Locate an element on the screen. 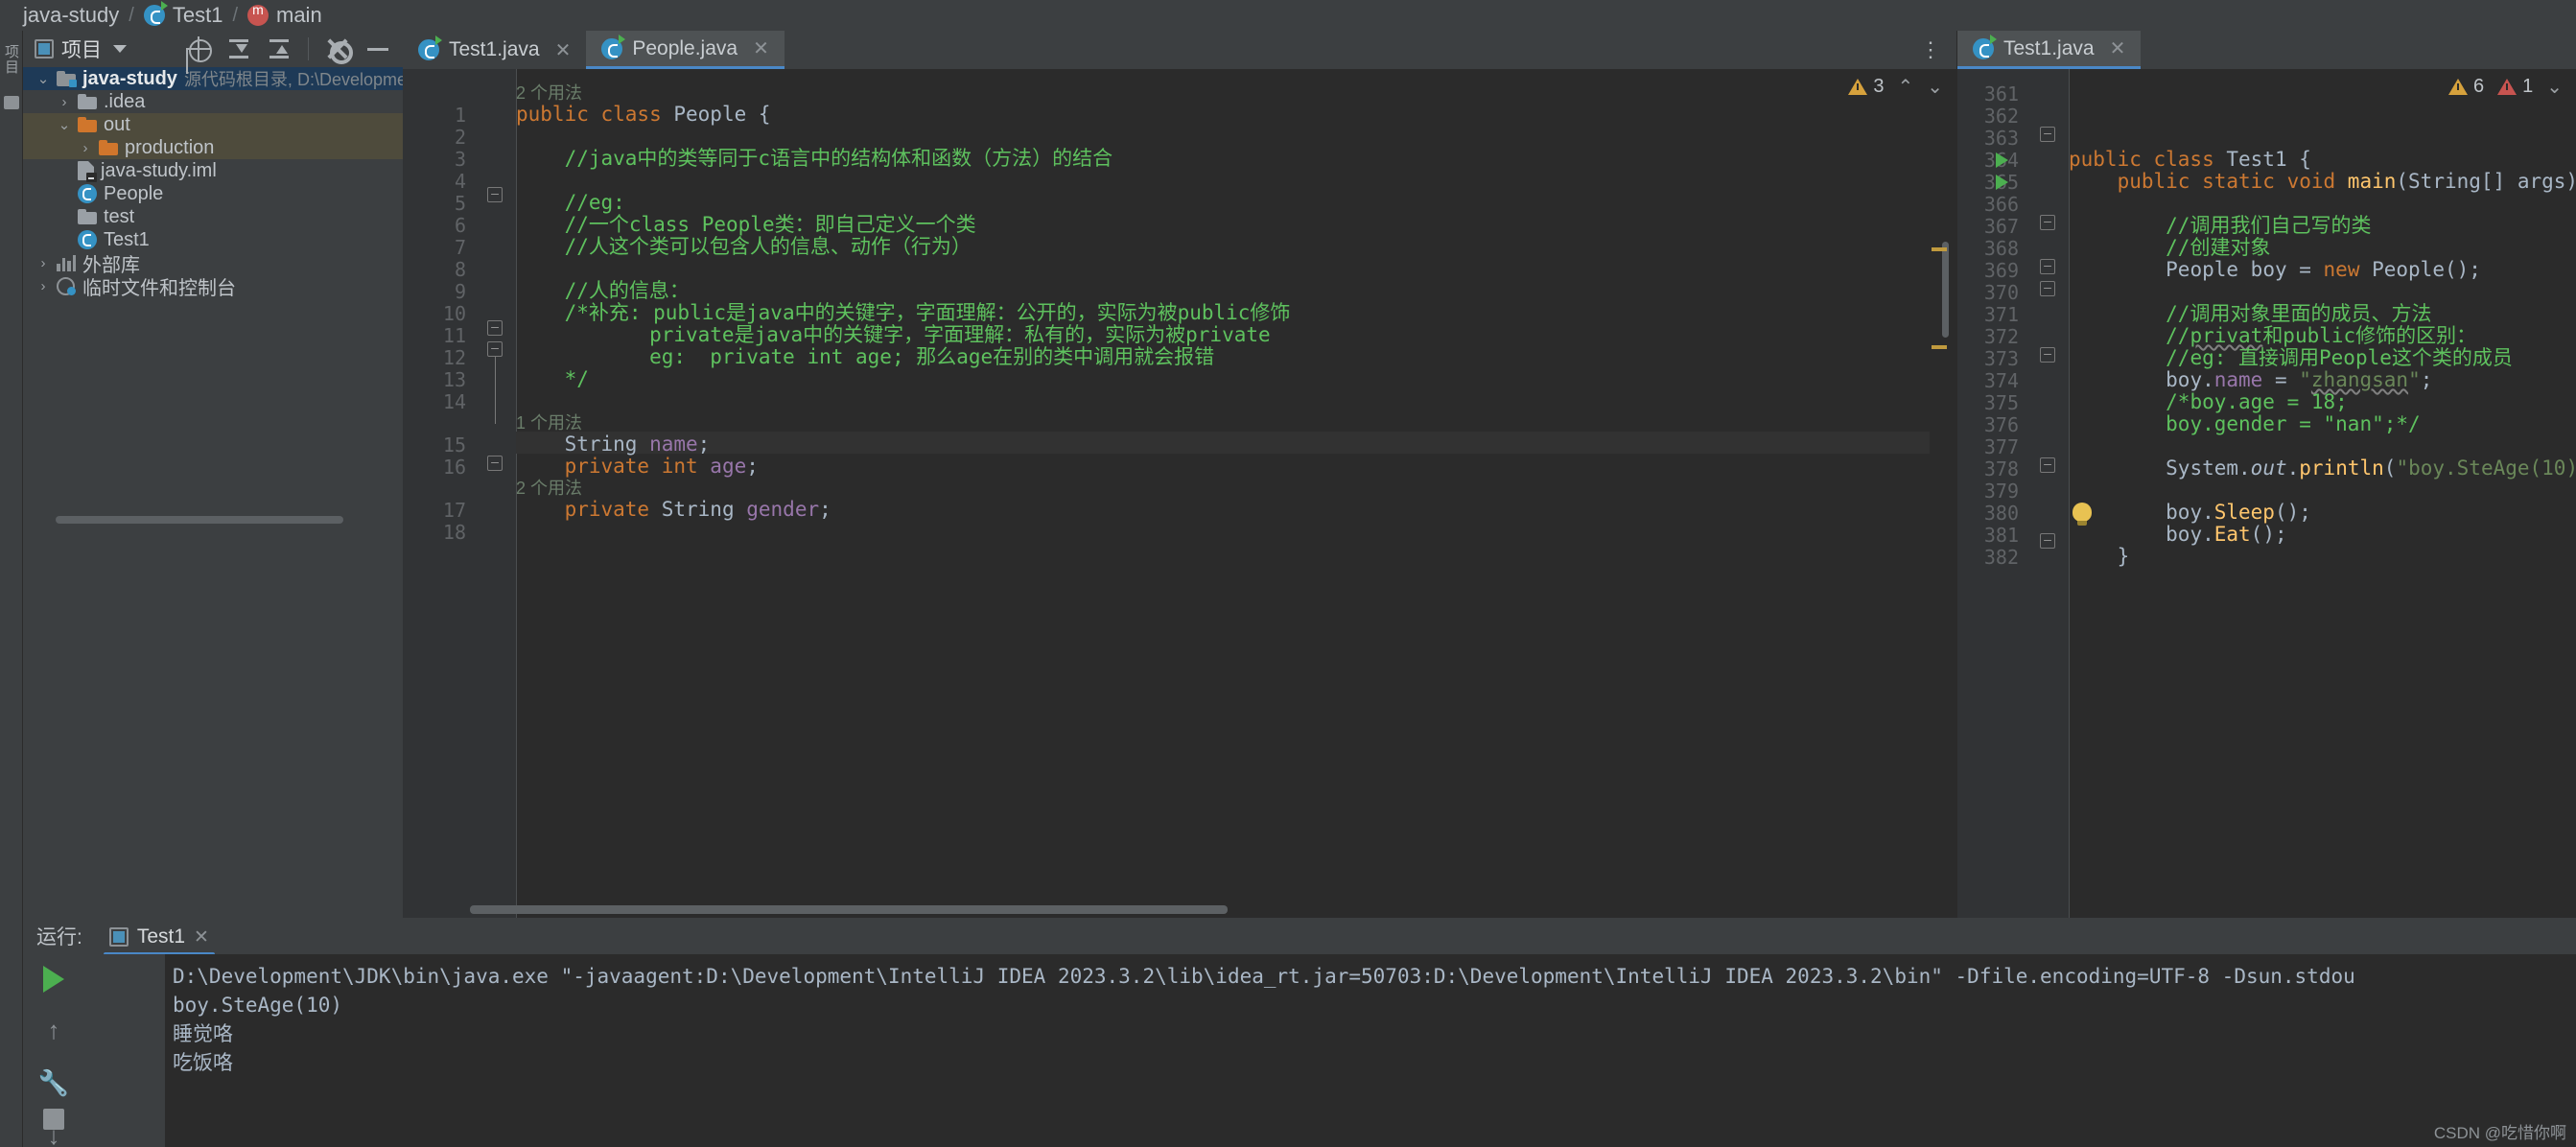 Image resolution: width=2576 pixels, height=1147 pixels. breadcrumb-class: Test1 is located at coordinates (182, 14).